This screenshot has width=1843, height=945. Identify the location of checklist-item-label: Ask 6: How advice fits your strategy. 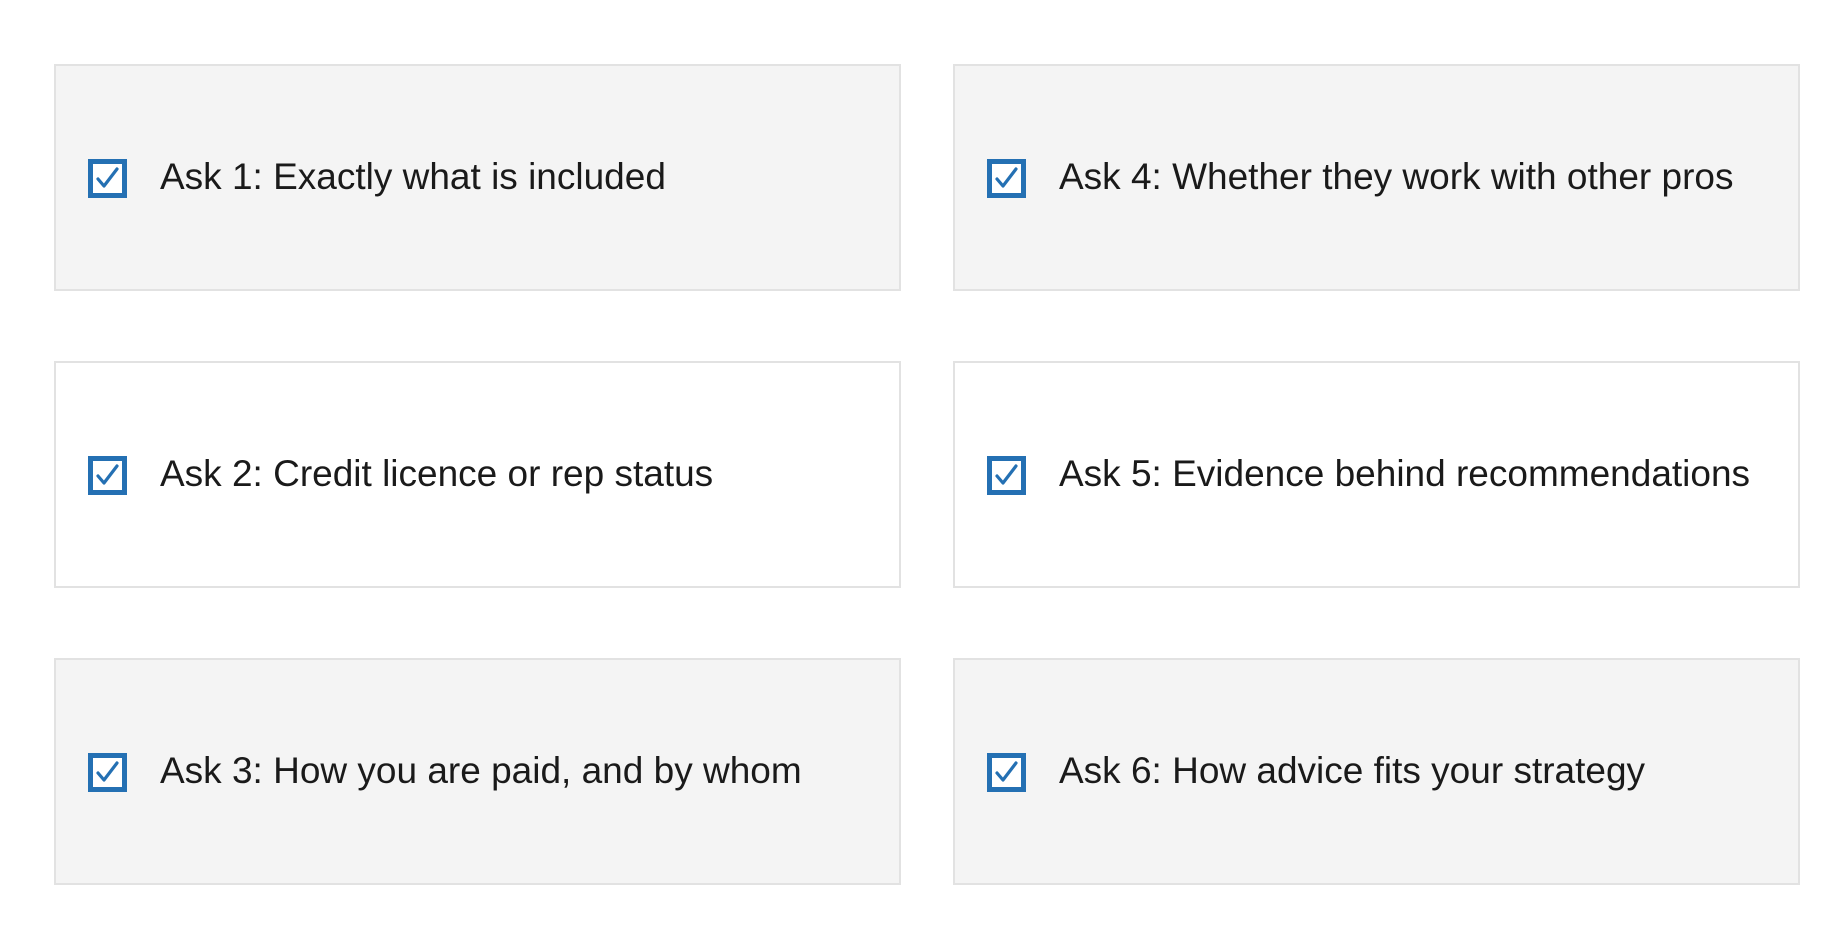
(1352, 770).